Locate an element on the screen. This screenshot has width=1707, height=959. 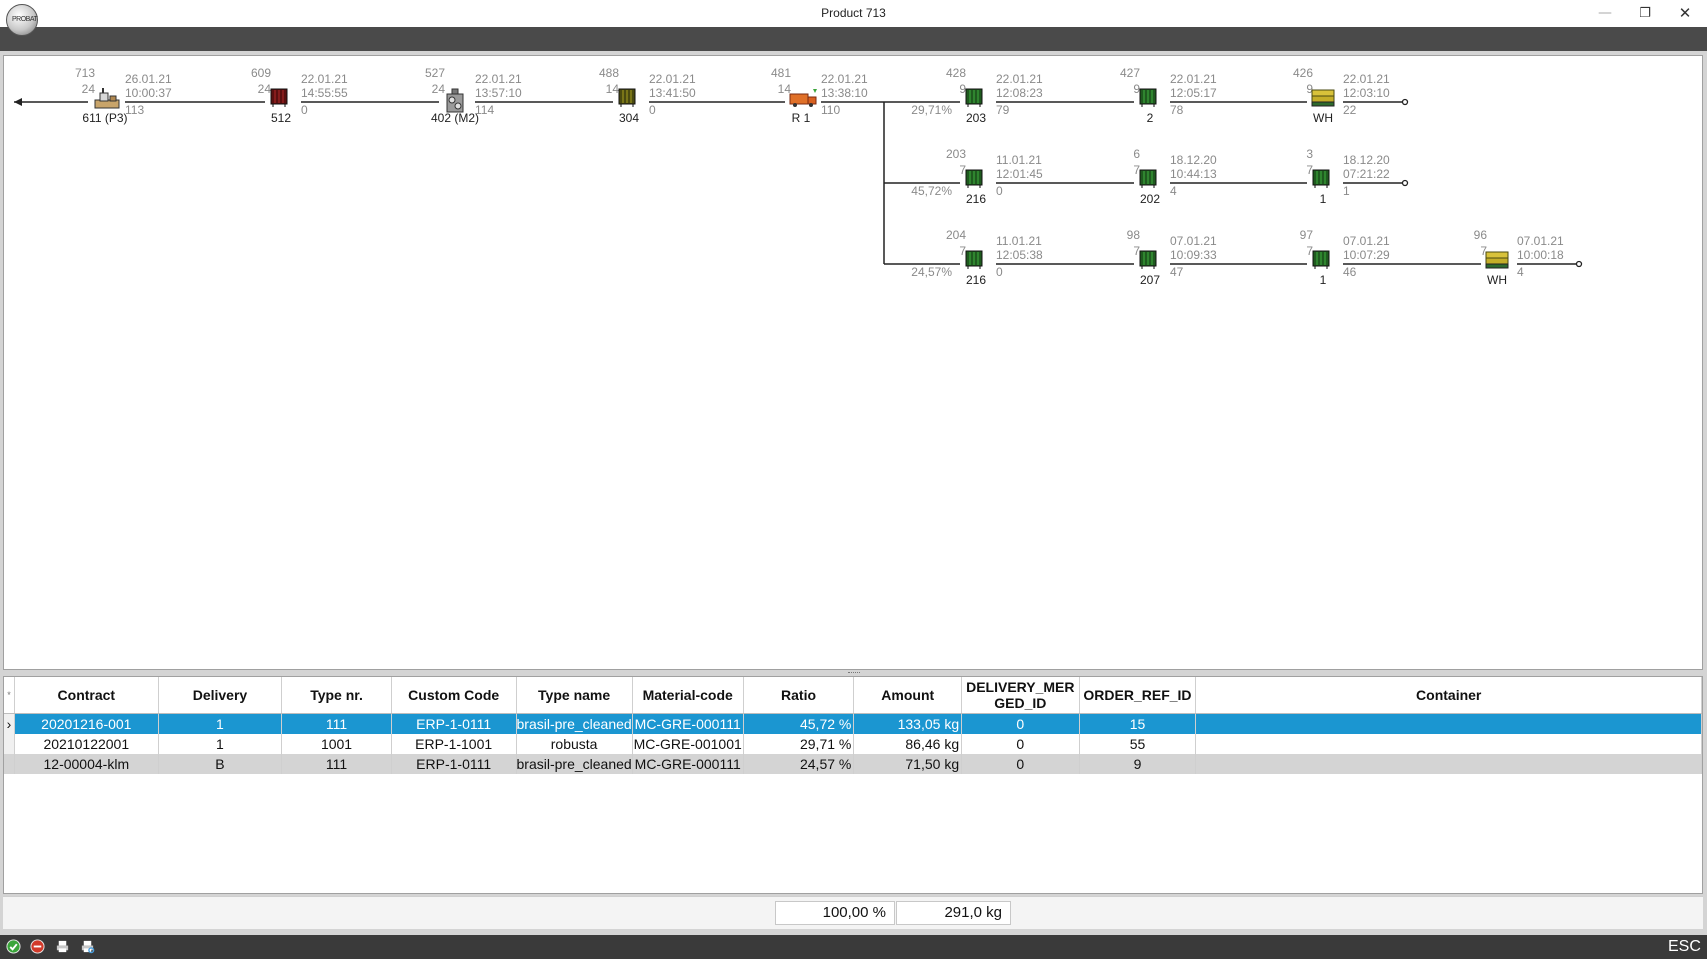
node-count-top: 203 is located at coordinates (955, 154).